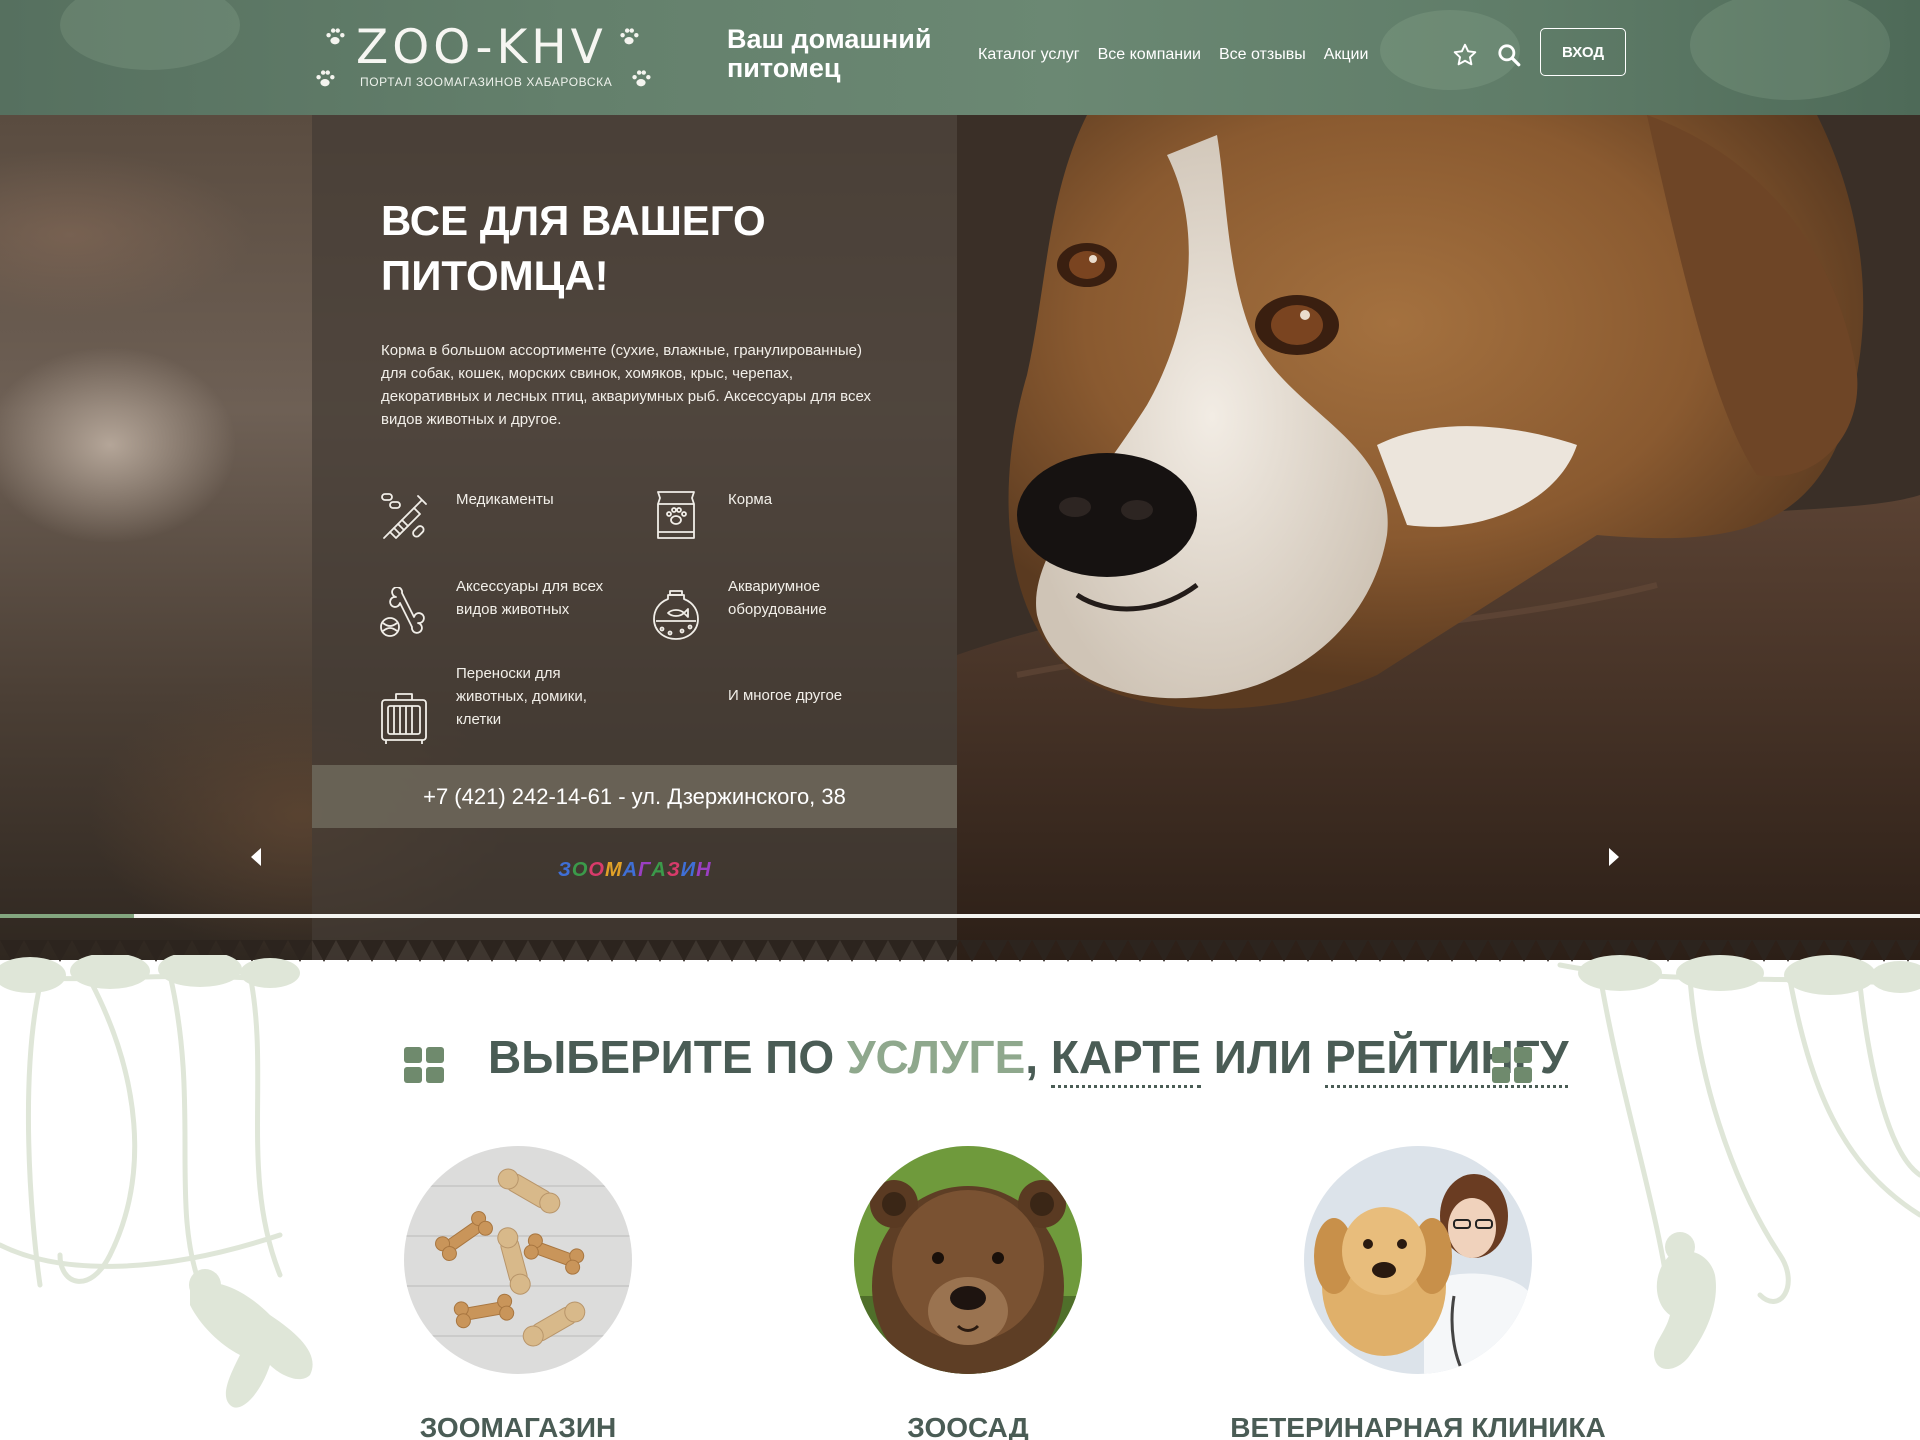 This screenshot has height=1440, width=1920. Describe the element at coordinates (486, 82) in the screenshot. I see `logo-subtitle: ПОРТАЛ ЗООМАГАЗИНОВ ХАБАРОВСКА` at that location.